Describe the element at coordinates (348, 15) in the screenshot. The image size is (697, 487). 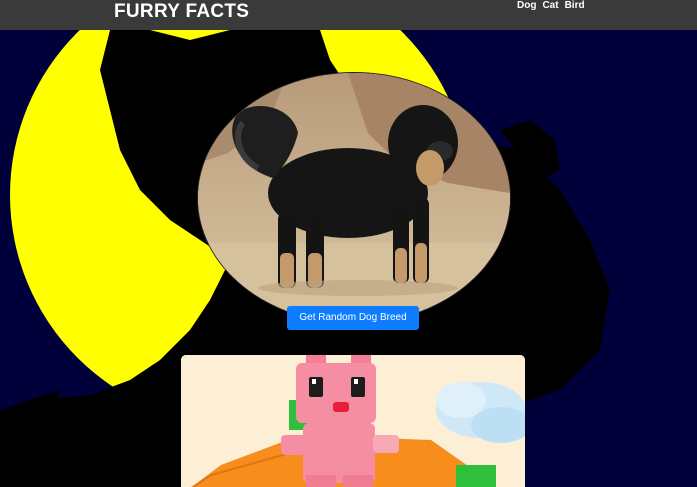
I see `navbar: FURRY FACTS Dog Cat Bird` at that location.